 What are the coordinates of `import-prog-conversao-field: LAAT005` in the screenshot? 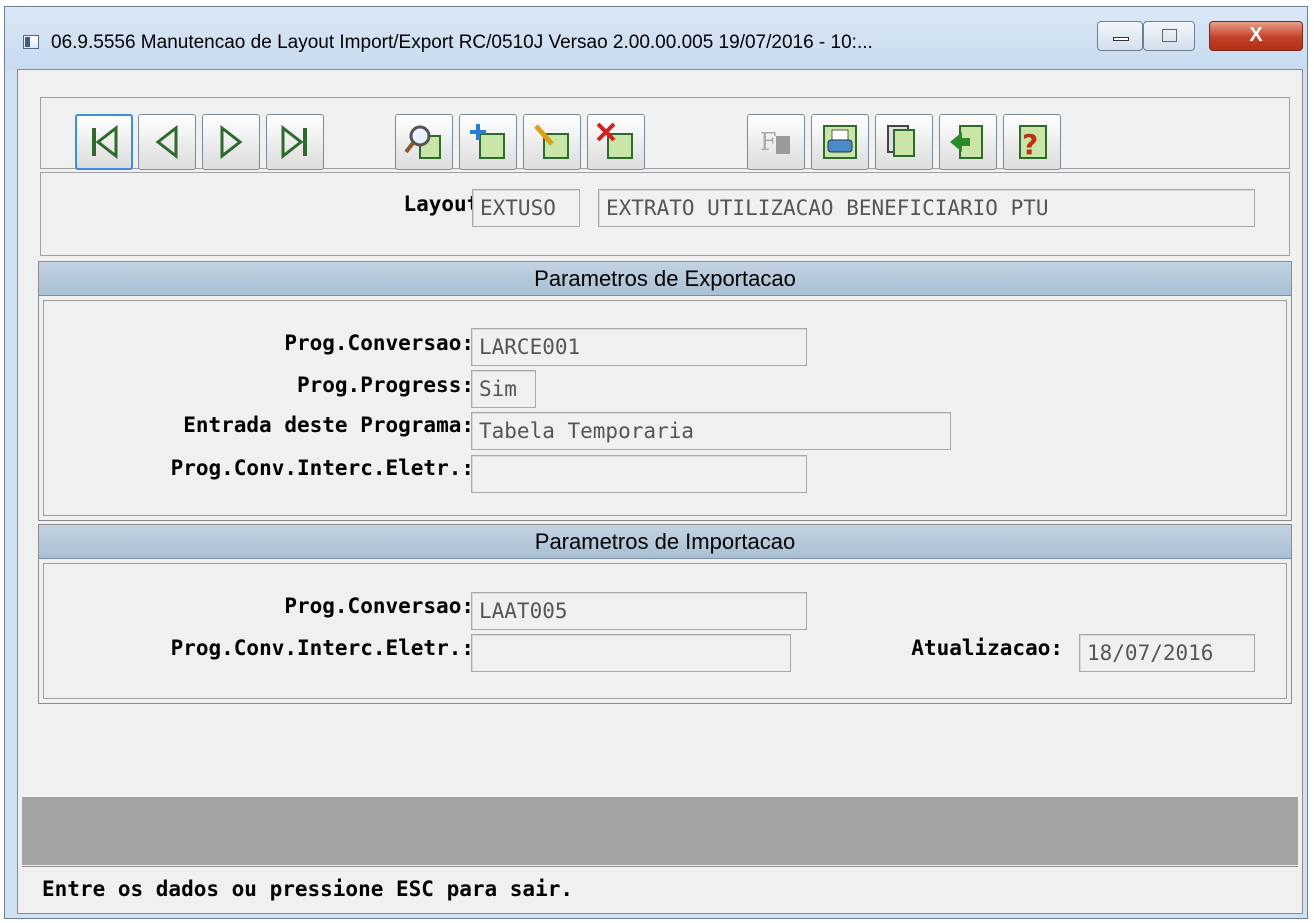 It's located at (639, 611).